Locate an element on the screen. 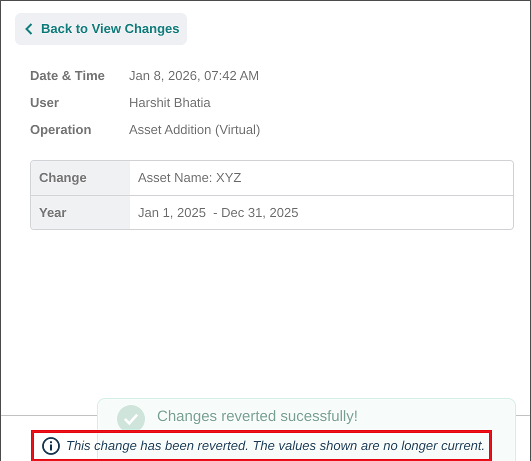 The image size is (531, 461). table-header-cell: Year is located at coordinates (80, 212).